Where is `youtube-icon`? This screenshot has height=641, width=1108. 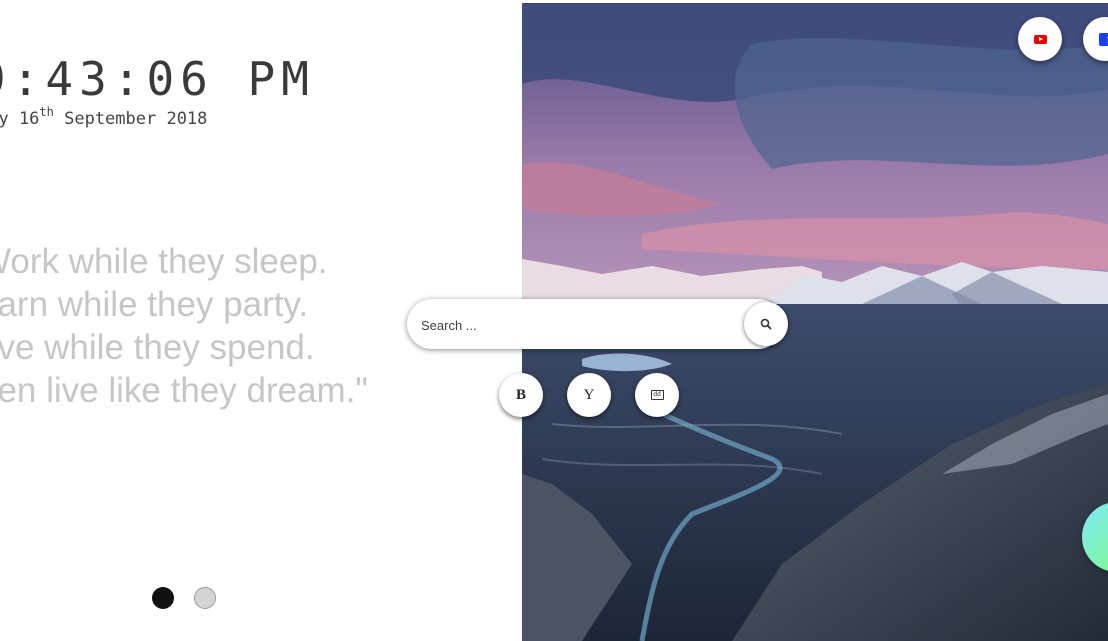
youtube-icon is located at coordinates (1040, 39).